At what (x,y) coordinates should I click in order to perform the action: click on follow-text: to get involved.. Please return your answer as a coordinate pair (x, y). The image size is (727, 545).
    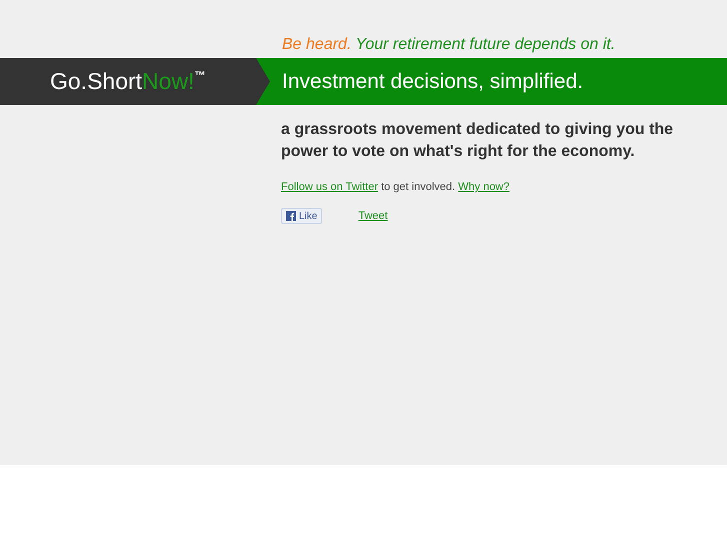
    Looking at the image, I should click on (418, 187).